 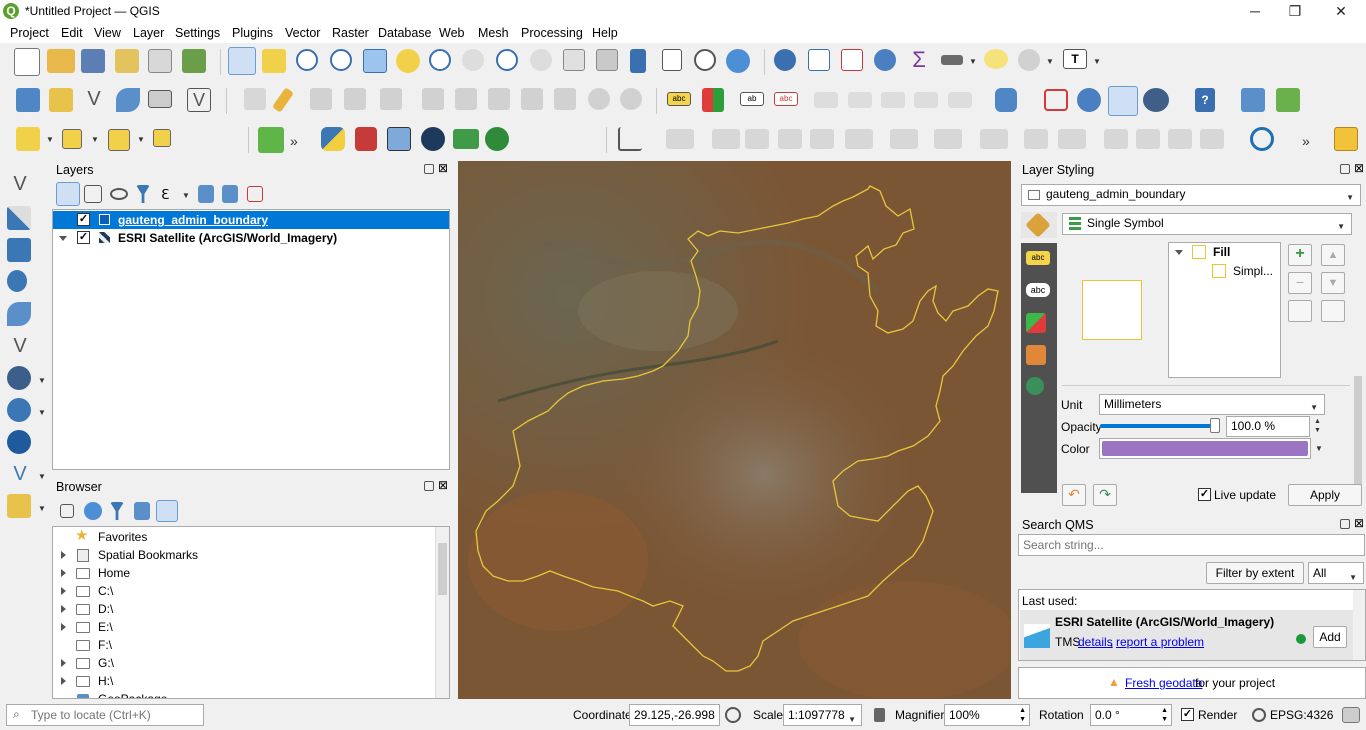 I want to click on menu-vector: Vector, so click(x=302, y=33).